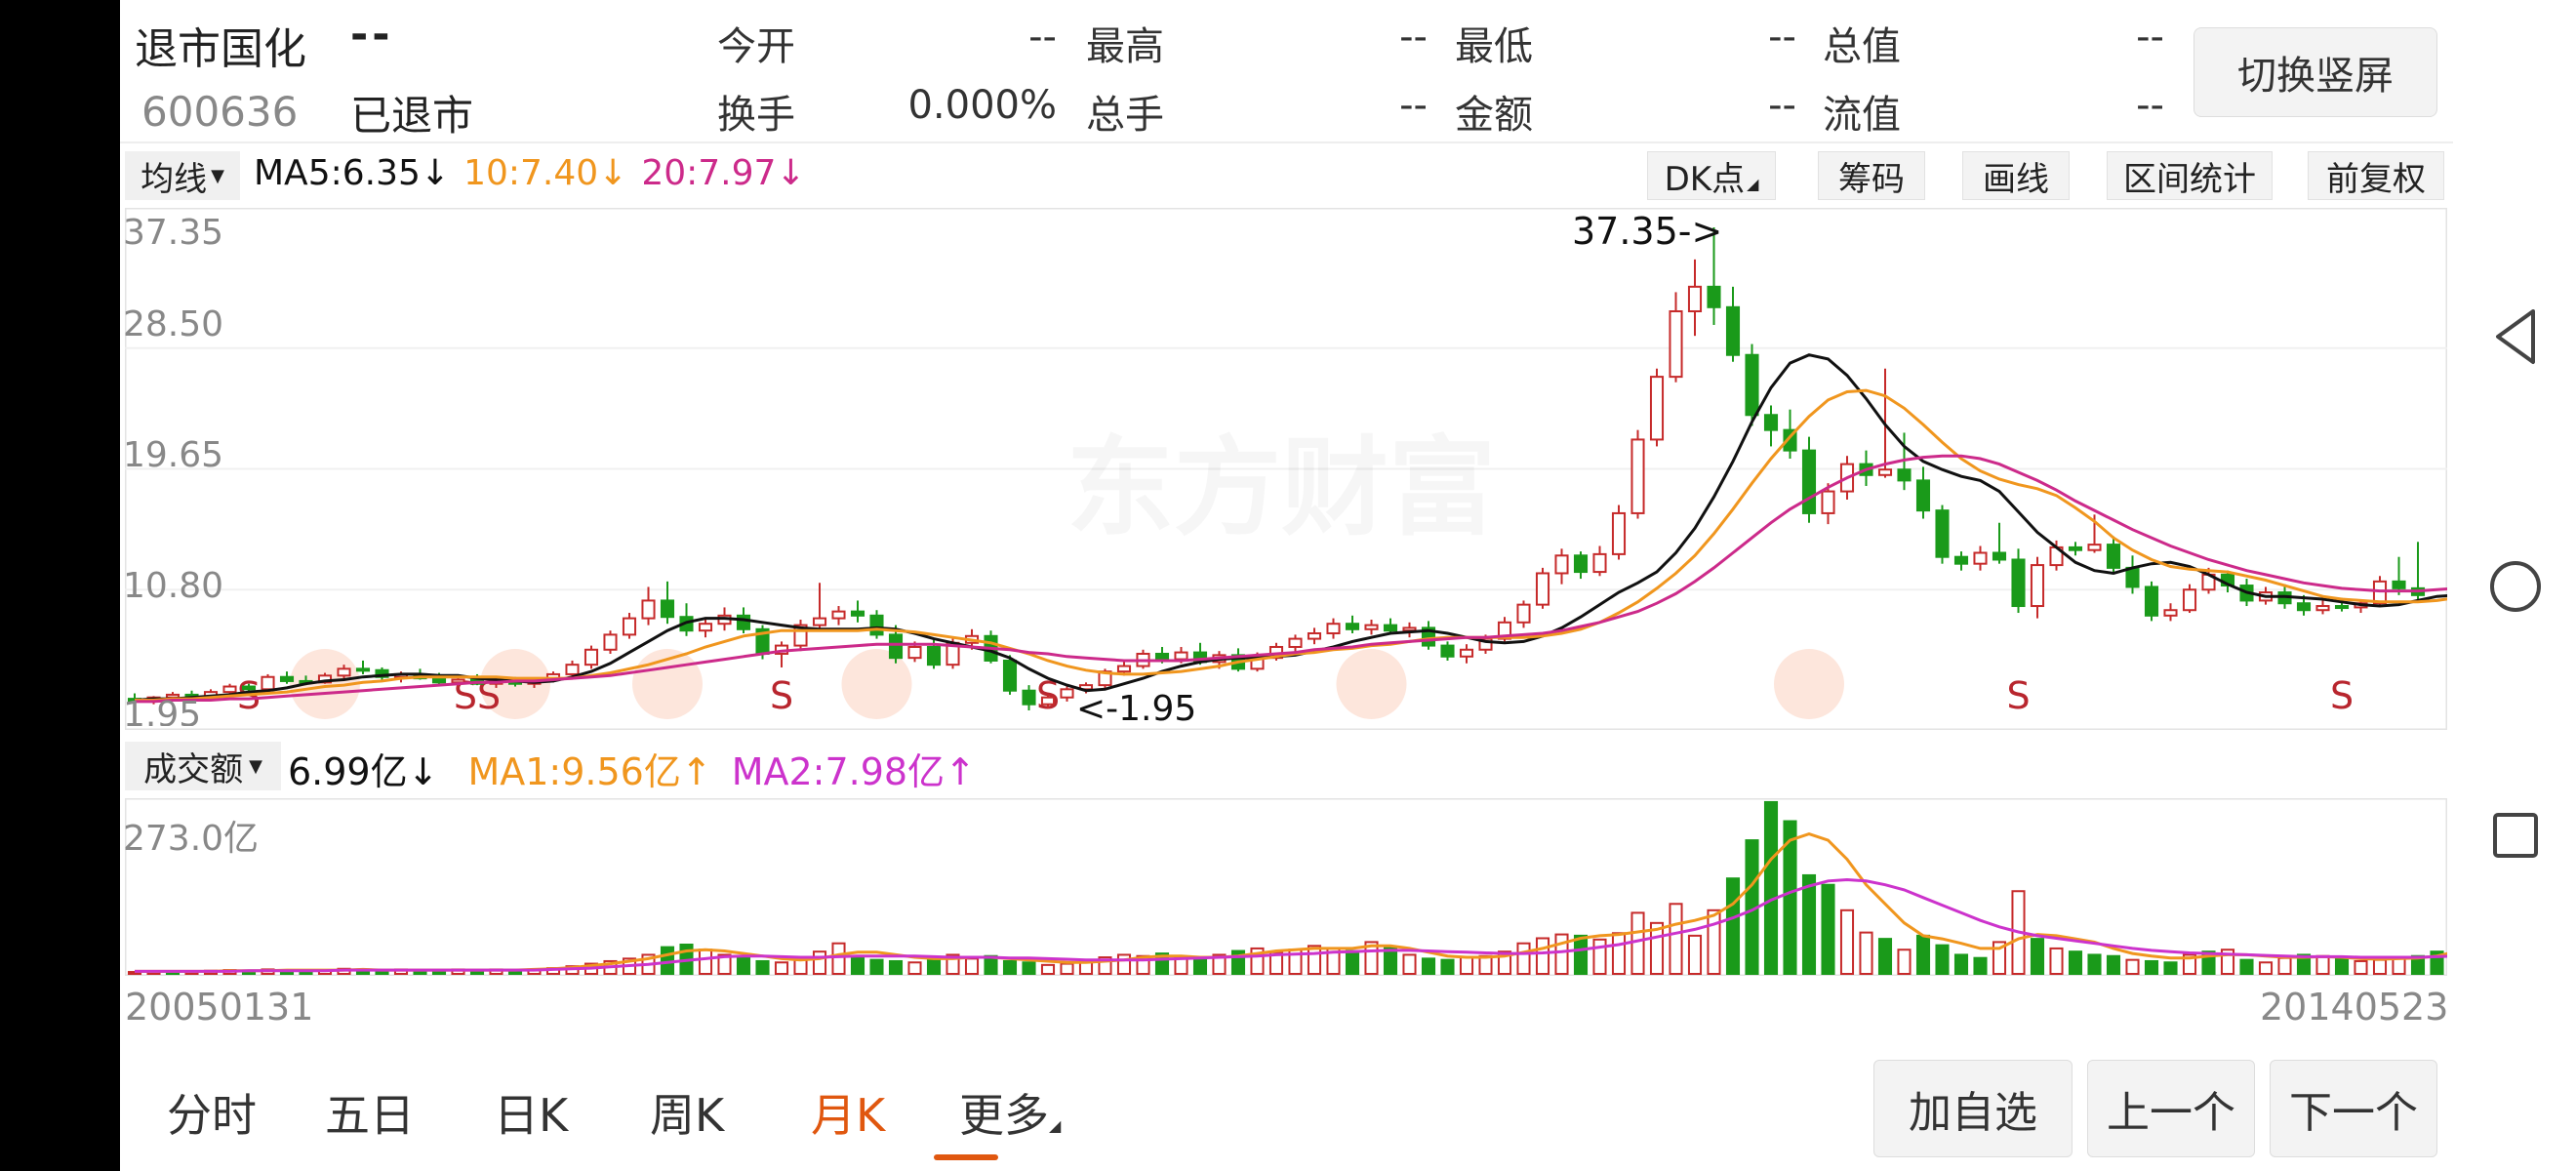 The image size is (2576, 1171). What do you see at coordinates (337, 173) in the screenshot?
I see `ma5-legend: MA5:6.35` at bounding box center [337, 173].